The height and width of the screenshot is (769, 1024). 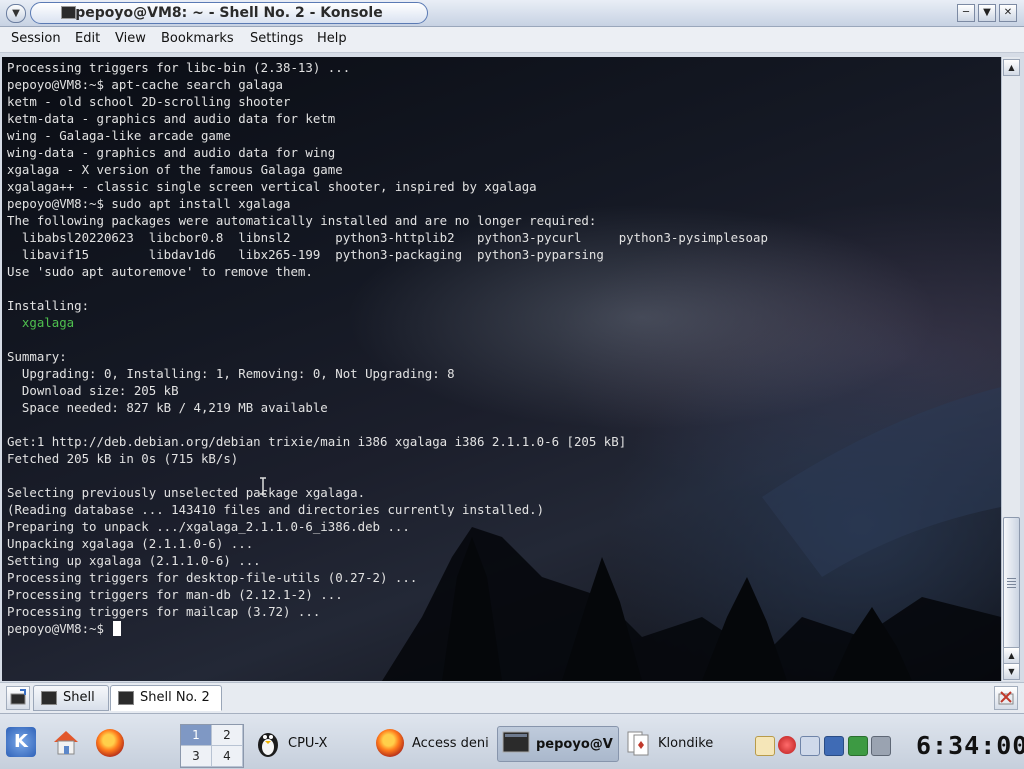 I want to click on tab-shell: Shell, so click(x=71, y=698).